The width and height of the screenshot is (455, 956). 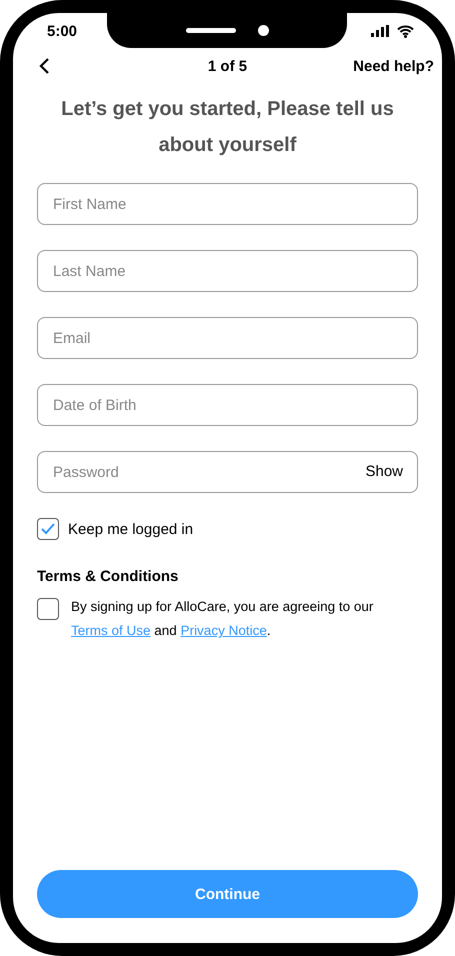 What do you see at coordinates (384, 471) in the screenshot?
I see `show-password-button: Show` at bounding box center [384, 471].